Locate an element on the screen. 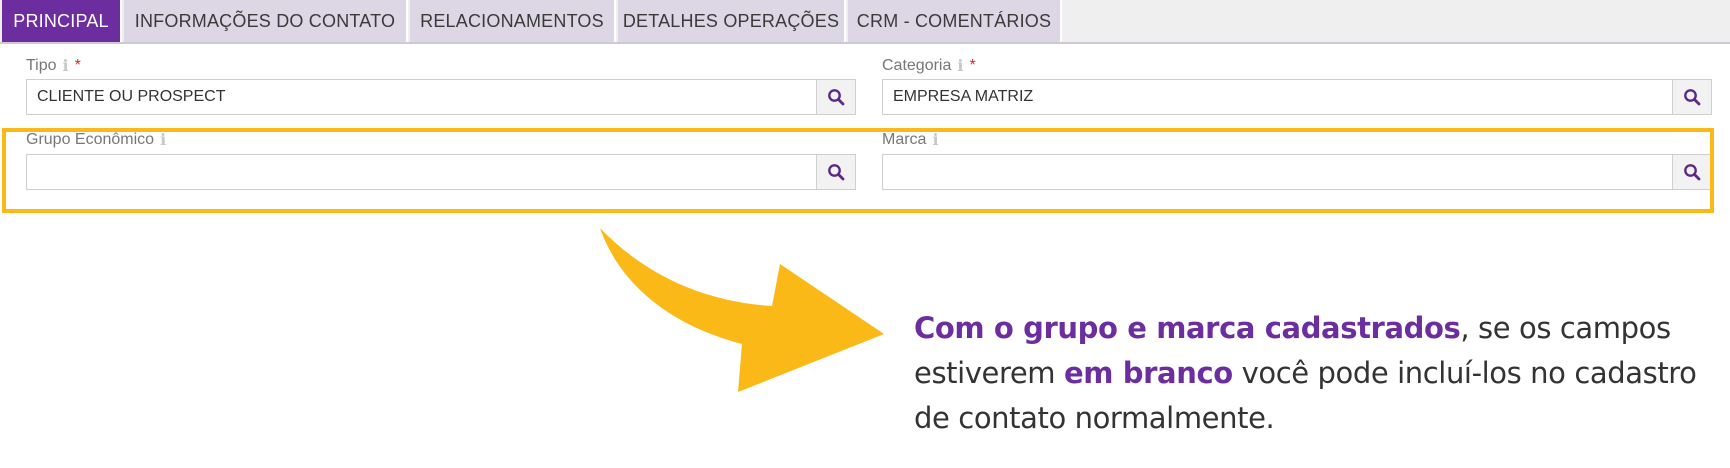 The image size is (1730, 468). callout-highlight-blank: em branco is located at coordinates (1148, 373).